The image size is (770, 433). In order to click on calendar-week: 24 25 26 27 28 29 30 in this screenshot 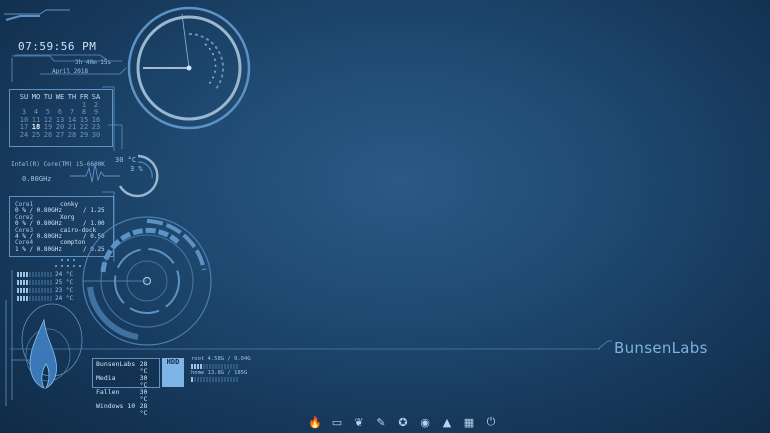, I will do `click(65, 135)`.